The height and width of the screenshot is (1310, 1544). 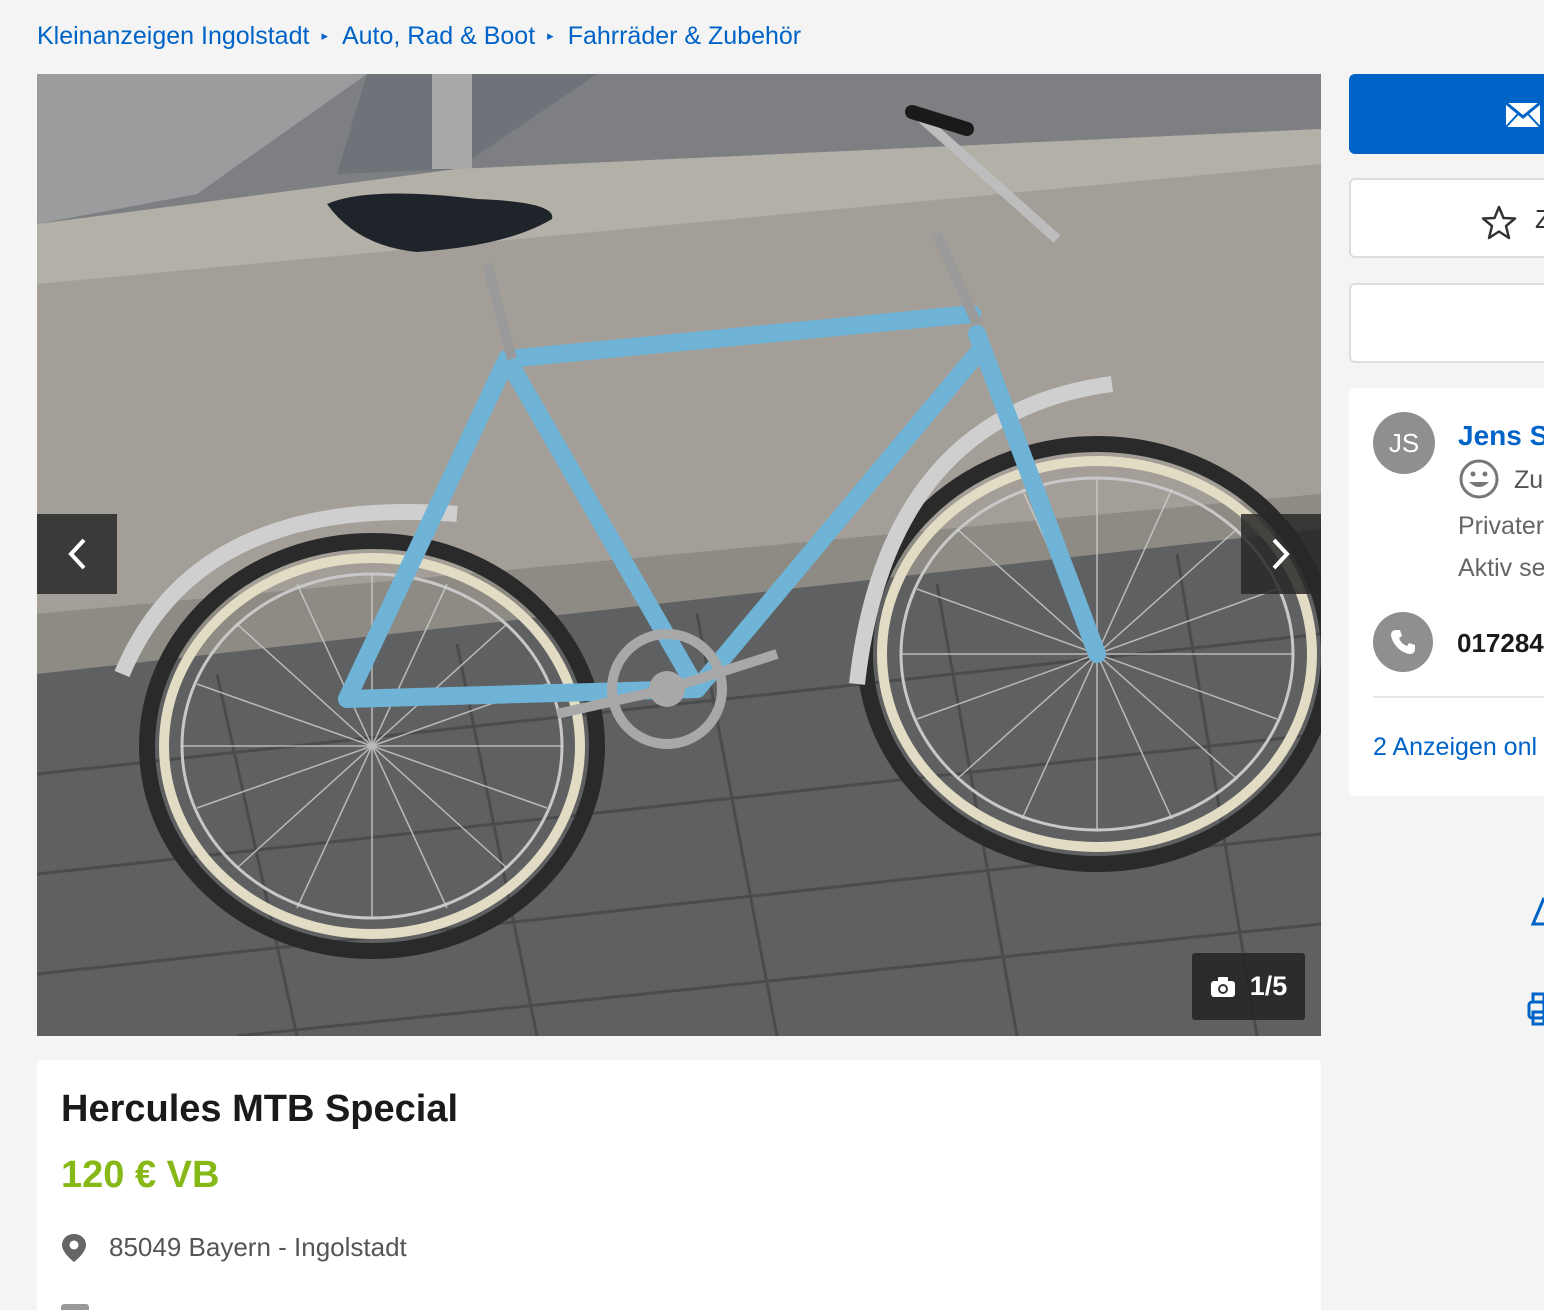 I want to click on seller-phone-number: 017284, so click(x=1500, y=643).